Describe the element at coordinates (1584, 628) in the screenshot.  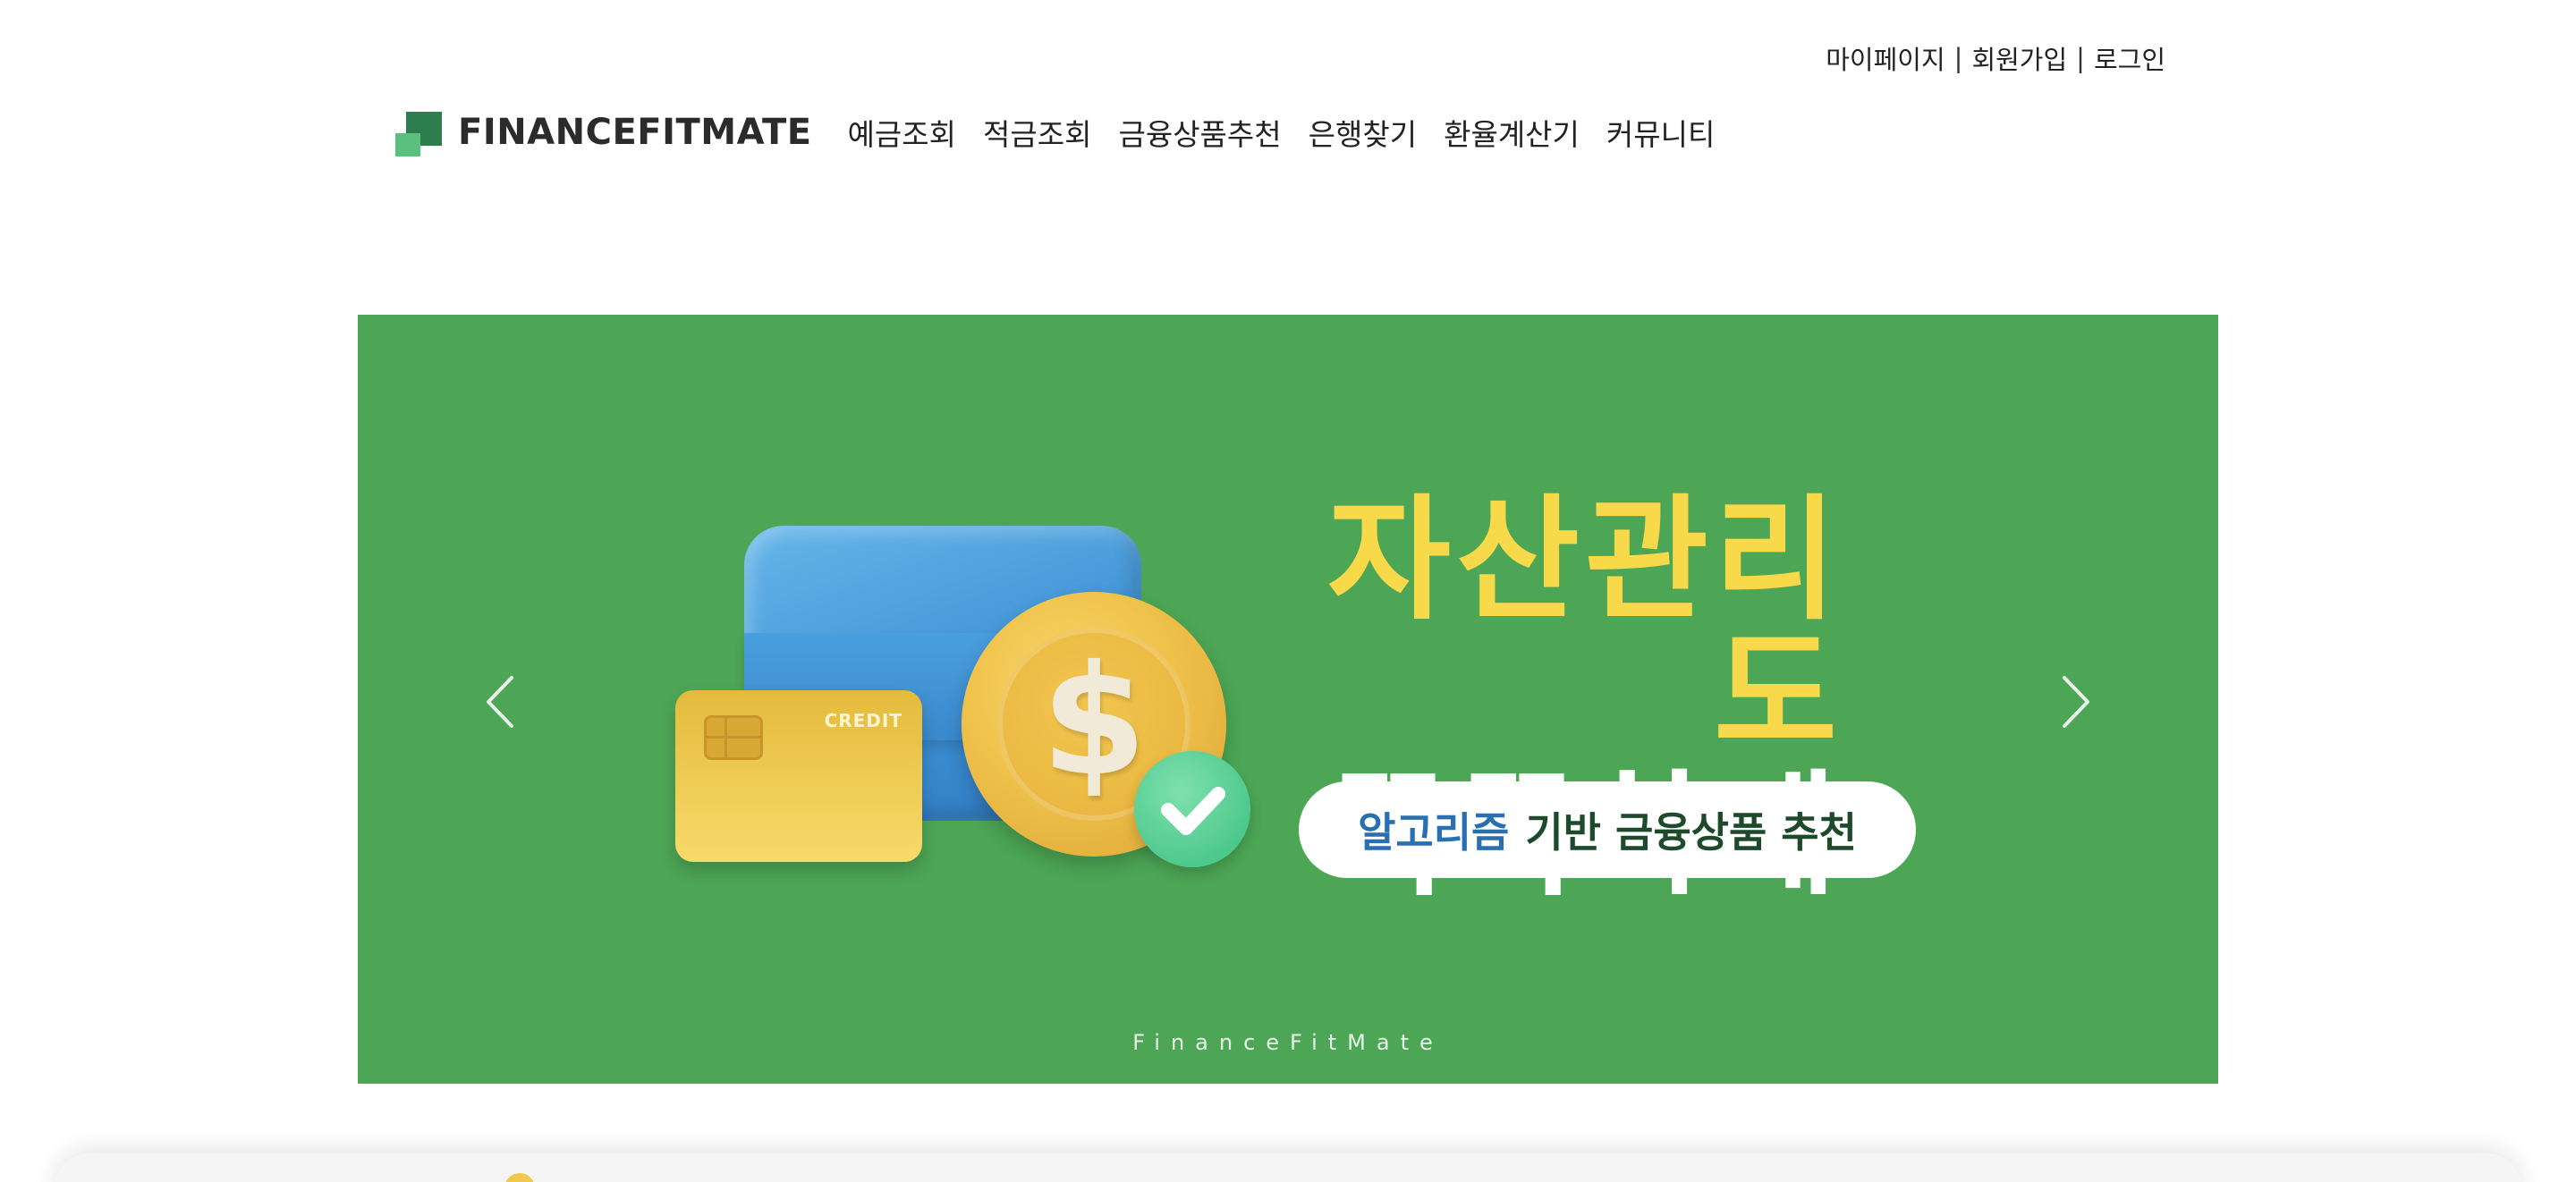
I see `headline-line-1: 자산관리도` at that location.